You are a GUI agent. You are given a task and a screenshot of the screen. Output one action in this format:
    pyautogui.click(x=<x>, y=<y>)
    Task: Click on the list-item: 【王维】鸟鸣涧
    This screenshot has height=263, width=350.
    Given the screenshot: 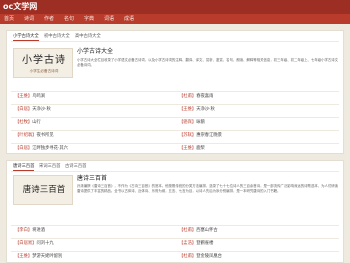 What is the action you would take?
    pyautogui.click(x=30, y=97)
    